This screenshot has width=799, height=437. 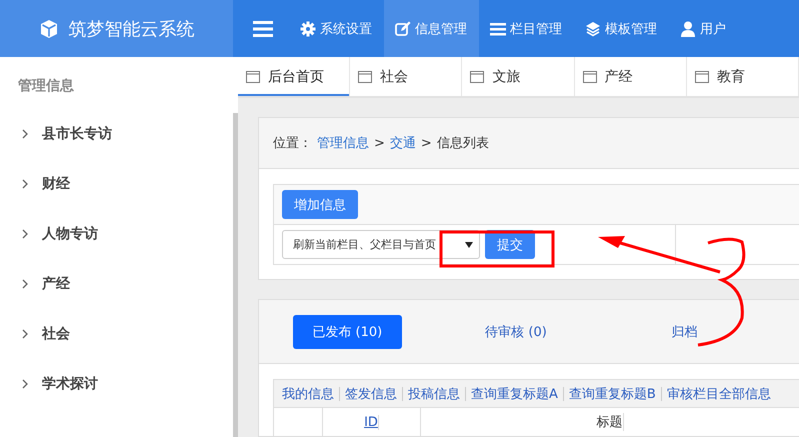 I want to click on submit-button: 提交, so click(x=510, y=244).